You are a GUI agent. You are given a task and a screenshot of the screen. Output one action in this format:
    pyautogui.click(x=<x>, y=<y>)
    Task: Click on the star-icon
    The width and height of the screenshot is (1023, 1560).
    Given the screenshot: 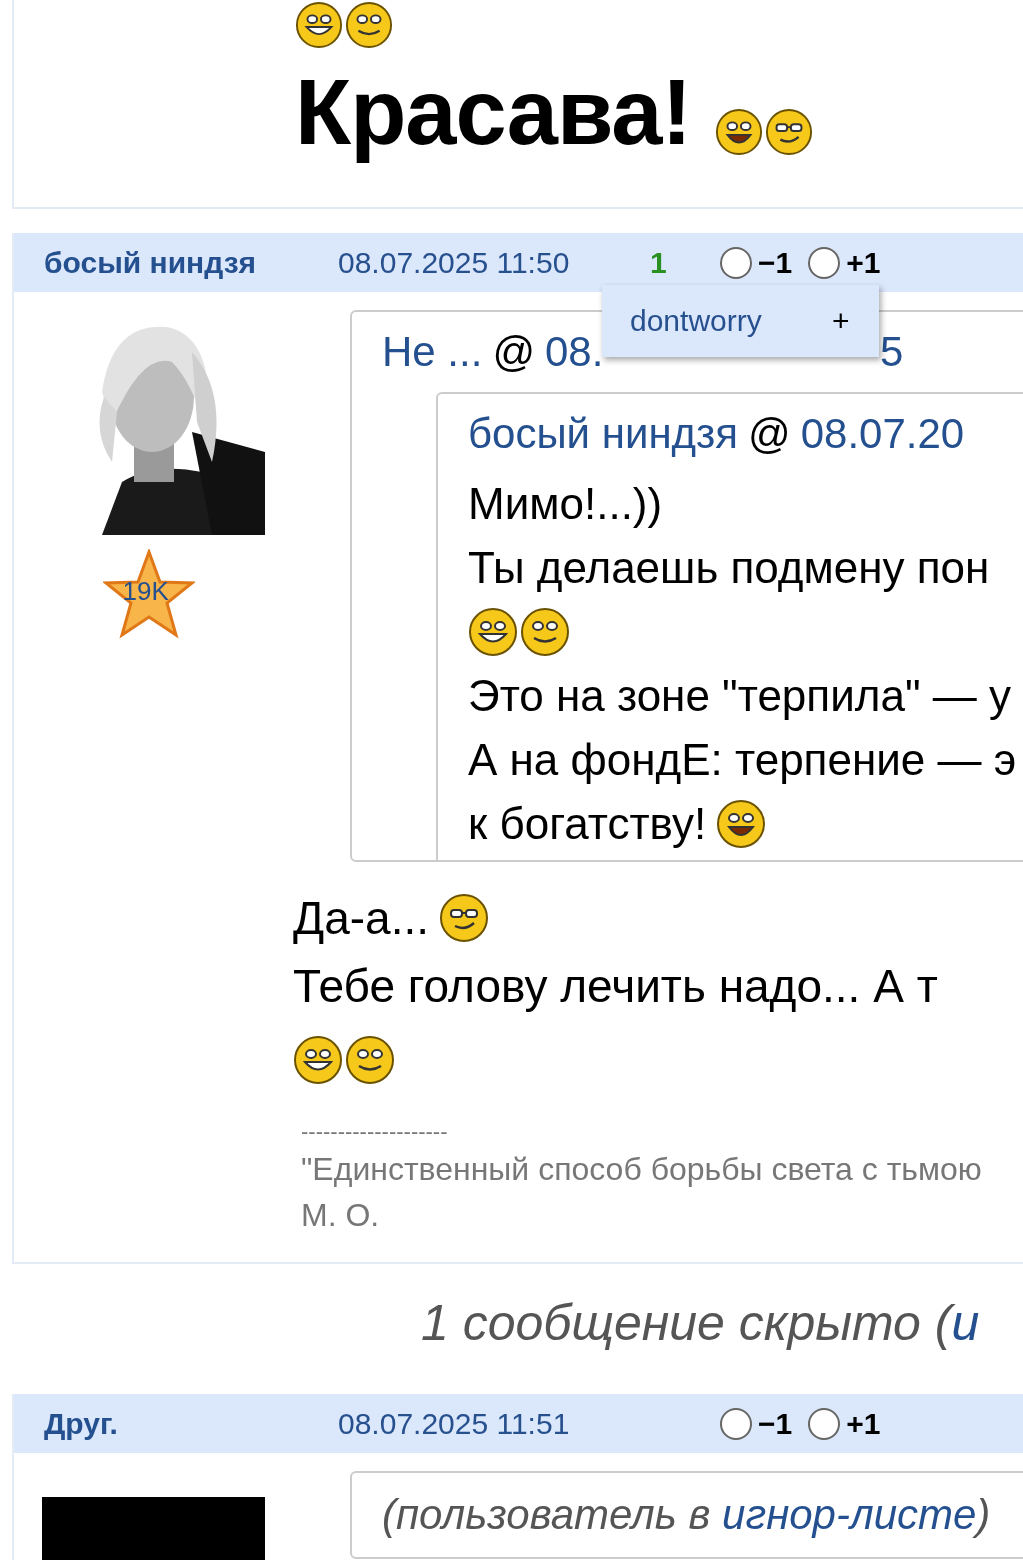 What is the action you would take?
    pyautogui.click(x=148, y=594)
    